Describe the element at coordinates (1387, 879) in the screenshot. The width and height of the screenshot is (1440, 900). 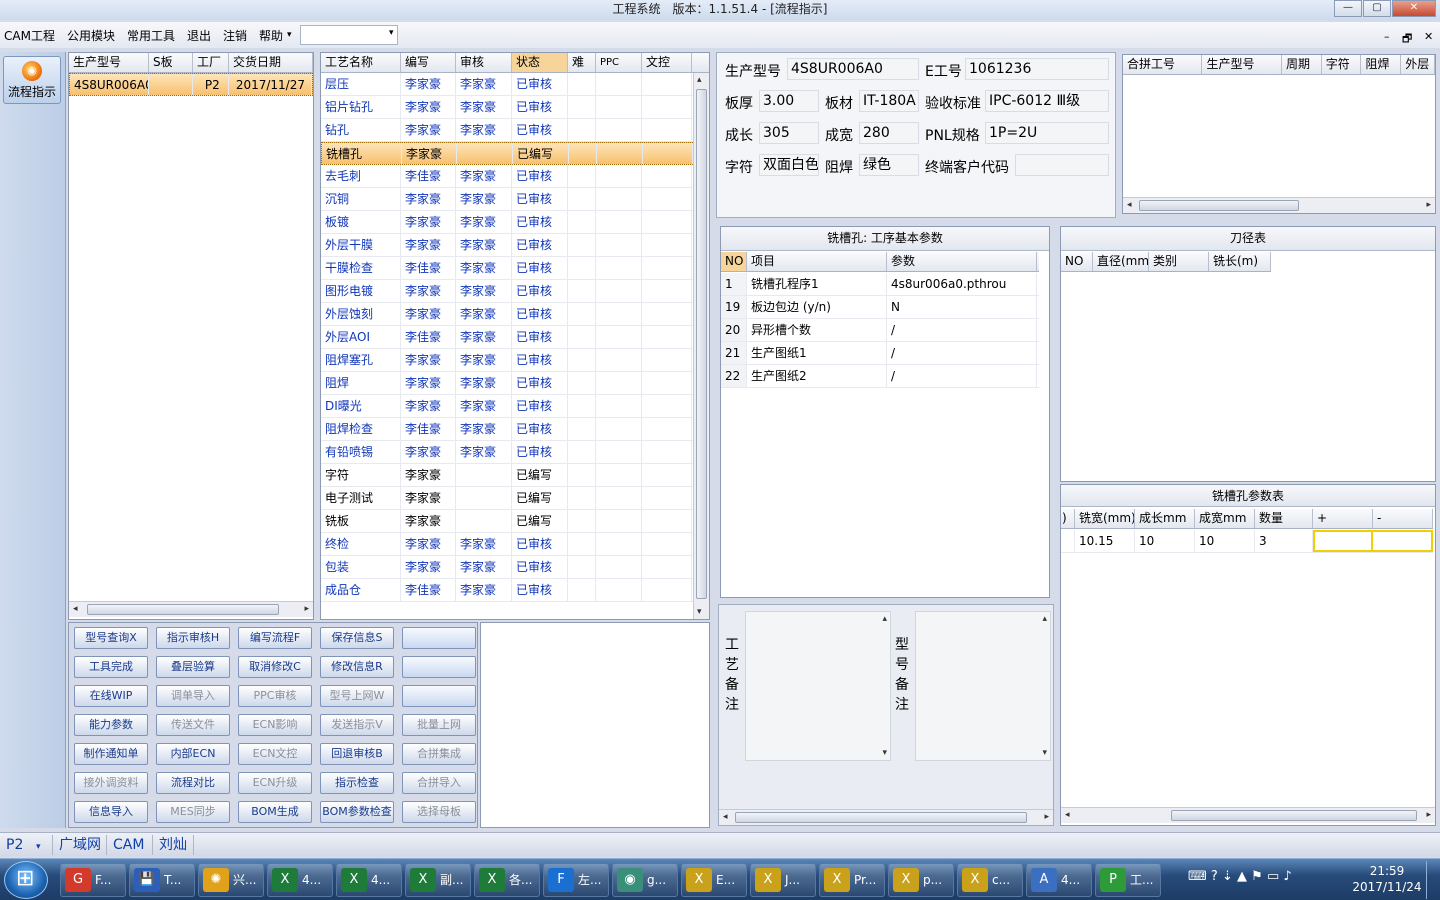
I see `clock: 21:59 2017/11/24` at that location.